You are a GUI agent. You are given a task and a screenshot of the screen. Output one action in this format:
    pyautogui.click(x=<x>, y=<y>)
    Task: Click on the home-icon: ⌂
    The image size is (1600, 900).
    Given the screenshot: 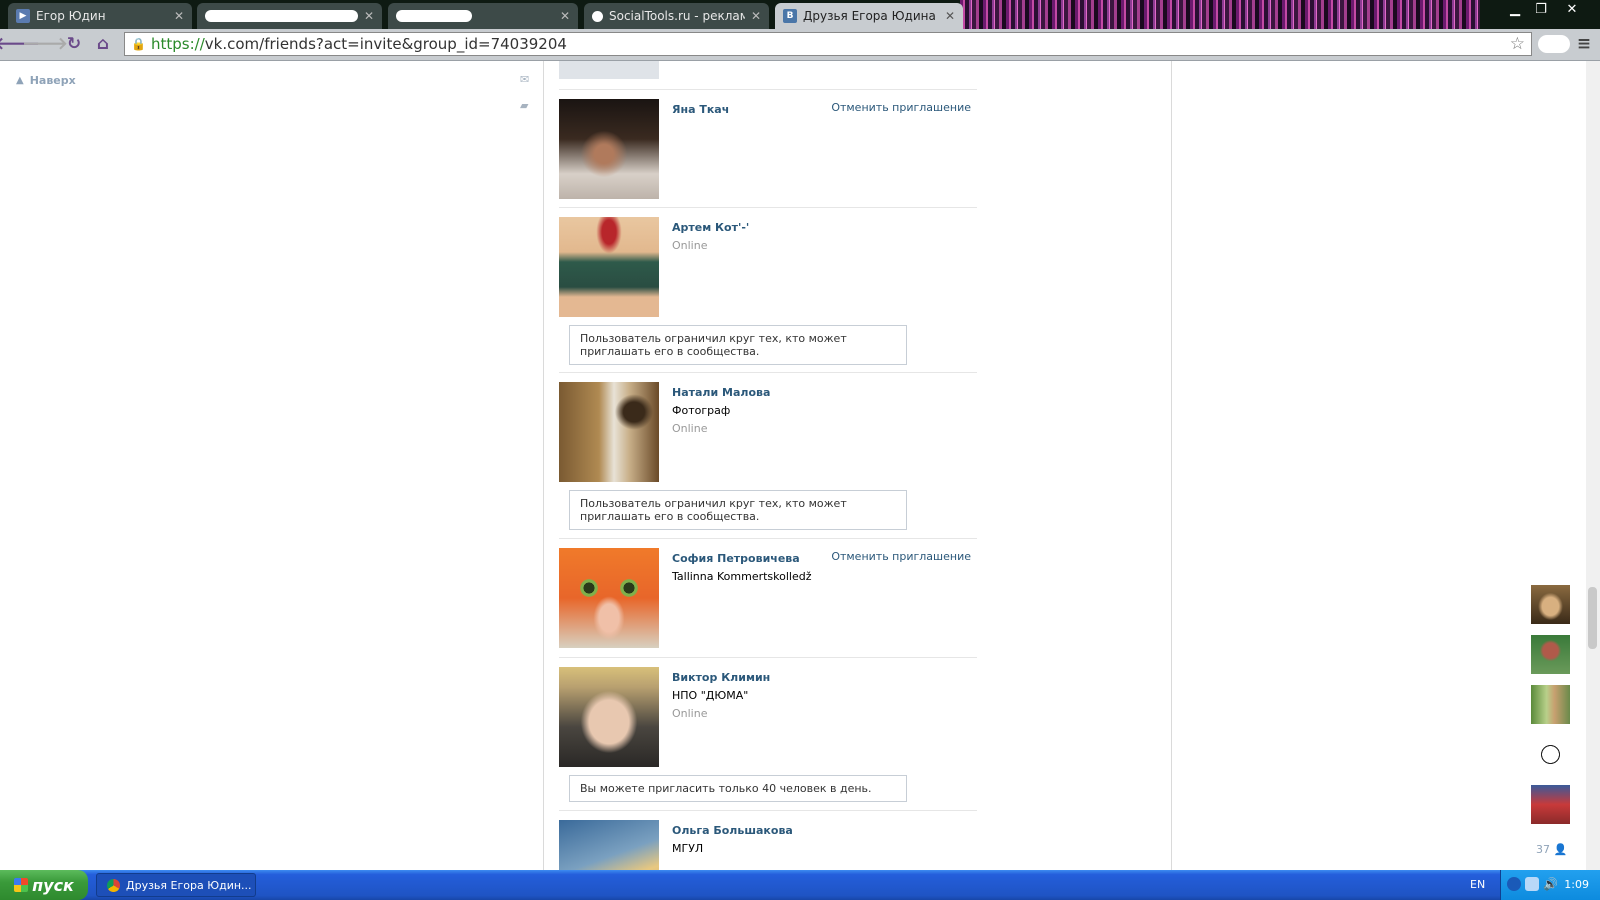 What is the action you would take?
    pyautogui.click(x=103, y=44)
    